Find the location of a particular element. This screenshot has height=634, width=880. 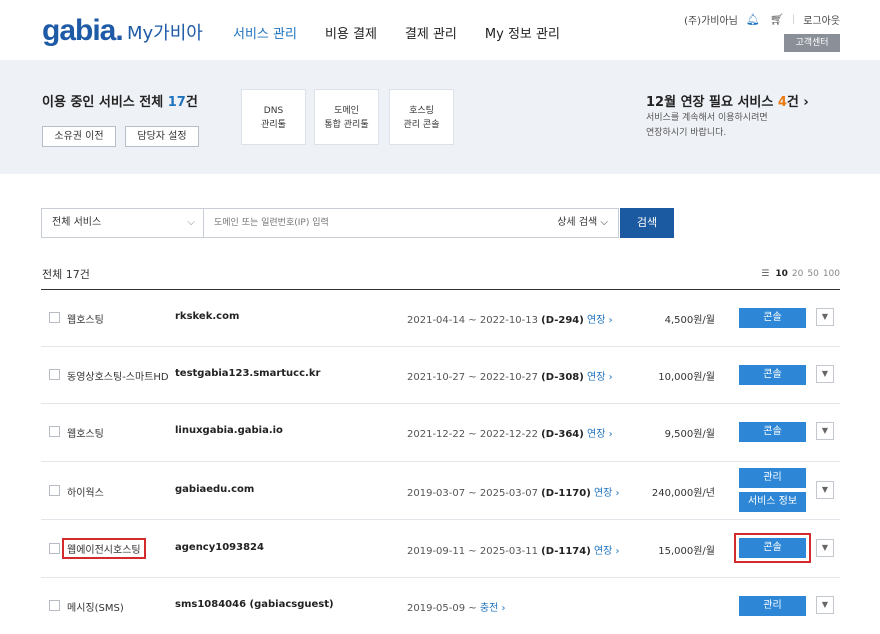

service-price: 240,000원/년 is located at coordinates (683, 493).